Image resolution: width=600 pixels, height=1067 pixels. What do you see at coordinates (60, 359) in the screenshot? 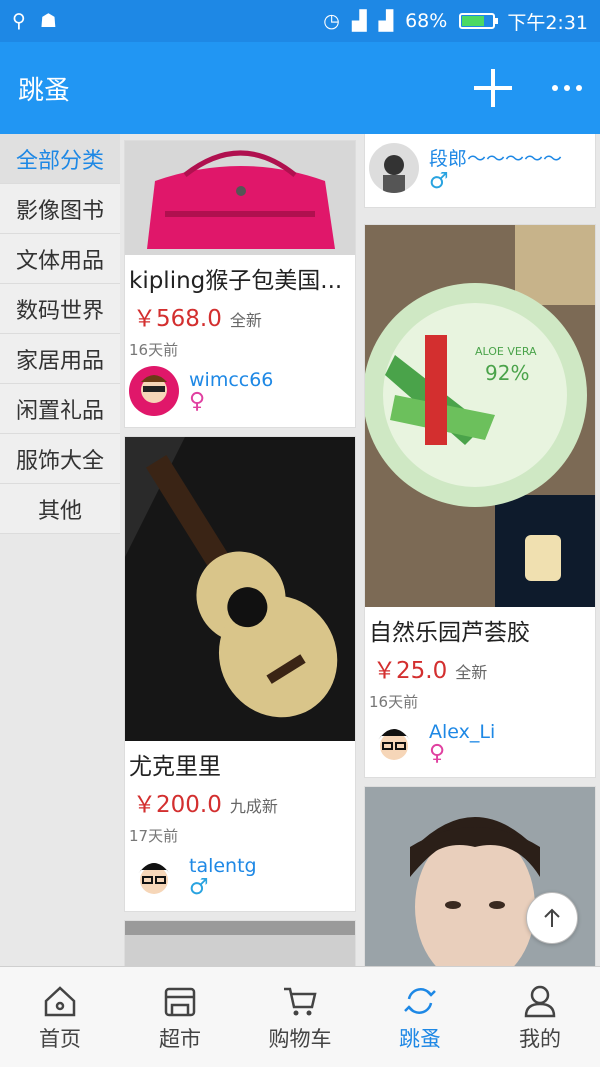
I see `category-home: 家居用品` at bounding box center [60, 359].